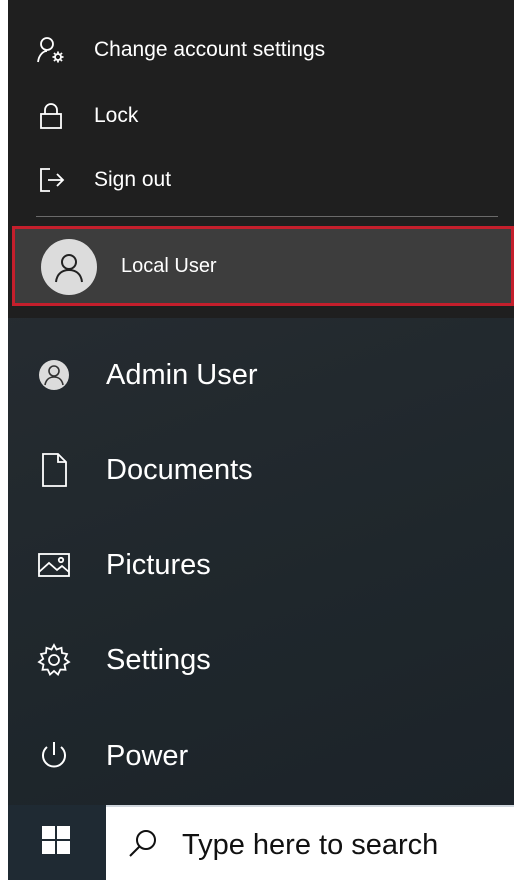 This screenshot has height=880, width=514. Describe the element at coordinates (54, 756) in the screenshot. I see `power-icon` at that location.